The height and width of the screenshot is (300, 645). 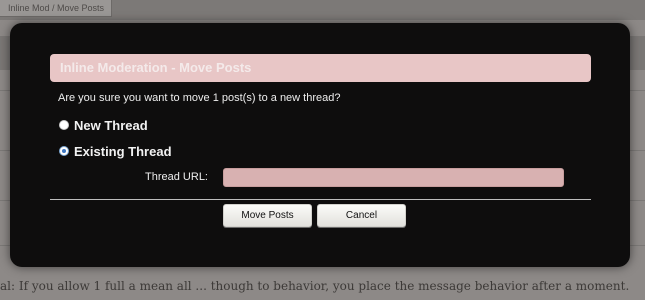 What do you see at coordinates (56, 8) in the screenshot?
I see `background-tab: Inline Mod / Move Posts` at bounding box center [56, 8].